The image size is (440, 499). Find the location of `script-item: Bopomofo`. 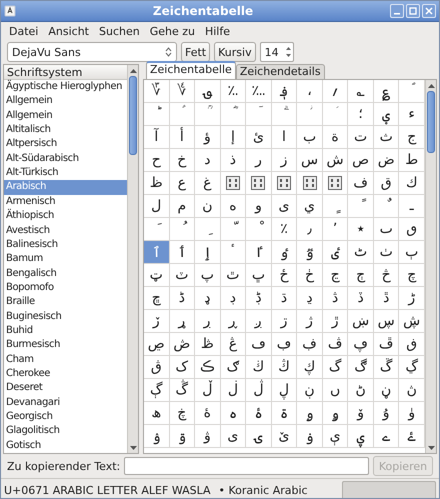

script-item: Bopomofo is located at coordinates (65, 288).